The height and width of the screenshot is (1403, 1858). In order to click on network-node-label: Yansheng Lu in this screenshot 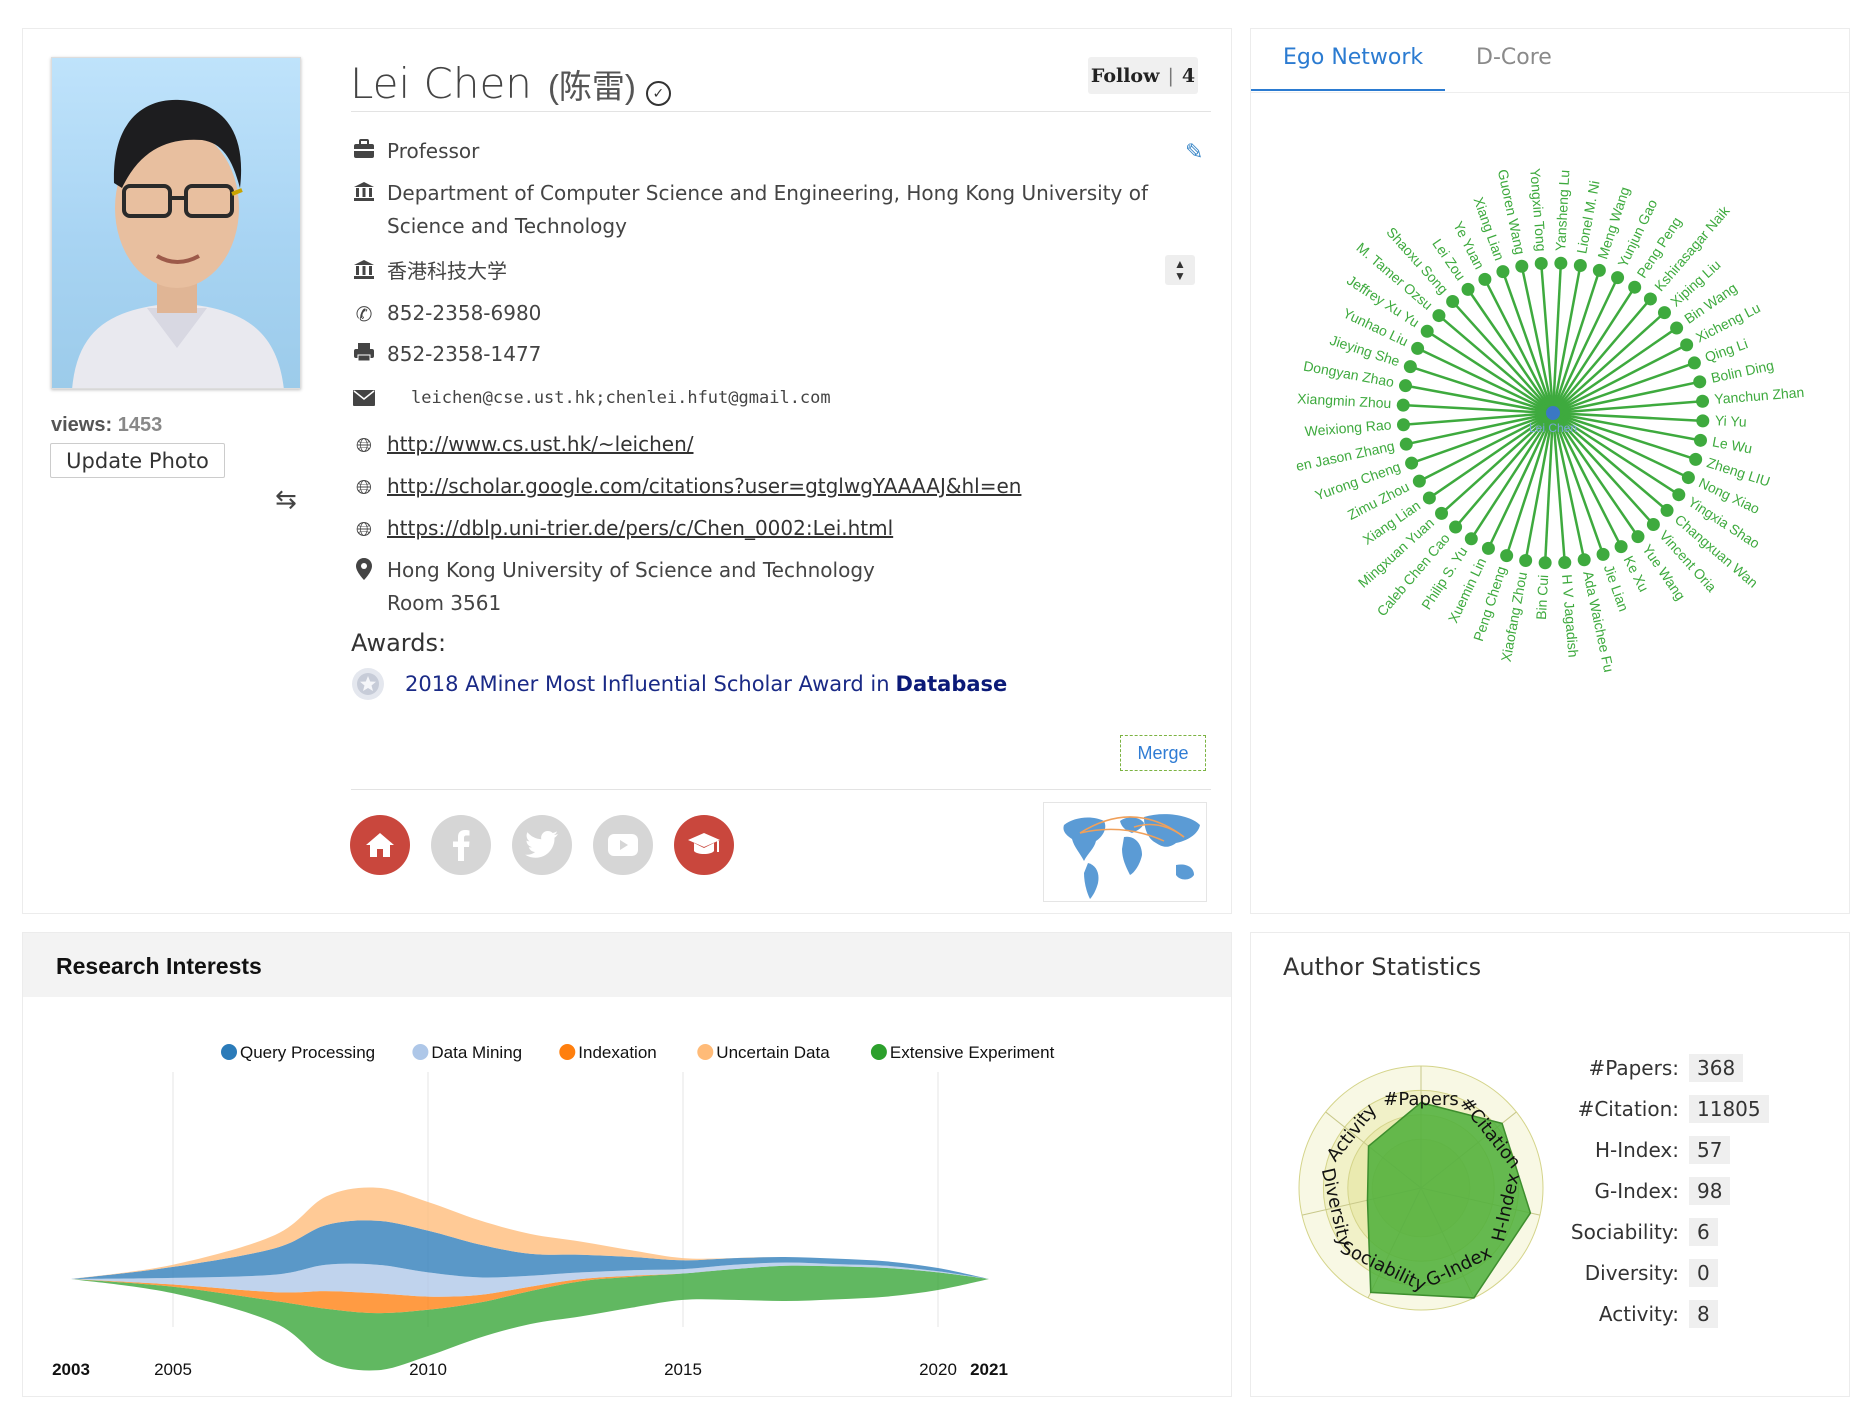, I will do `click(1562, 210)`.